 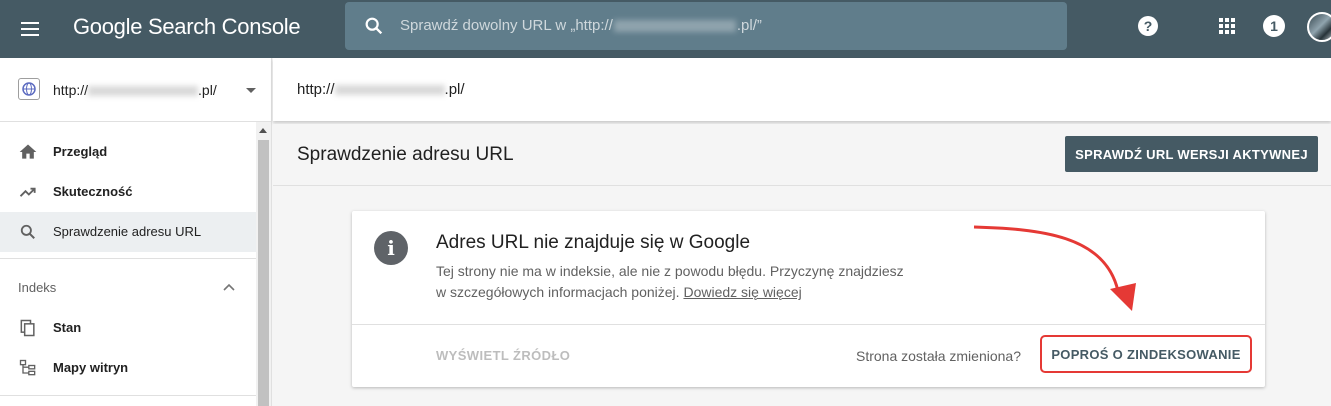 What do you see at coordinates (742, 292) in the screenshot?
I see `learn-more-link: Dowiedz się więcej` at bounding box center [742, 292].